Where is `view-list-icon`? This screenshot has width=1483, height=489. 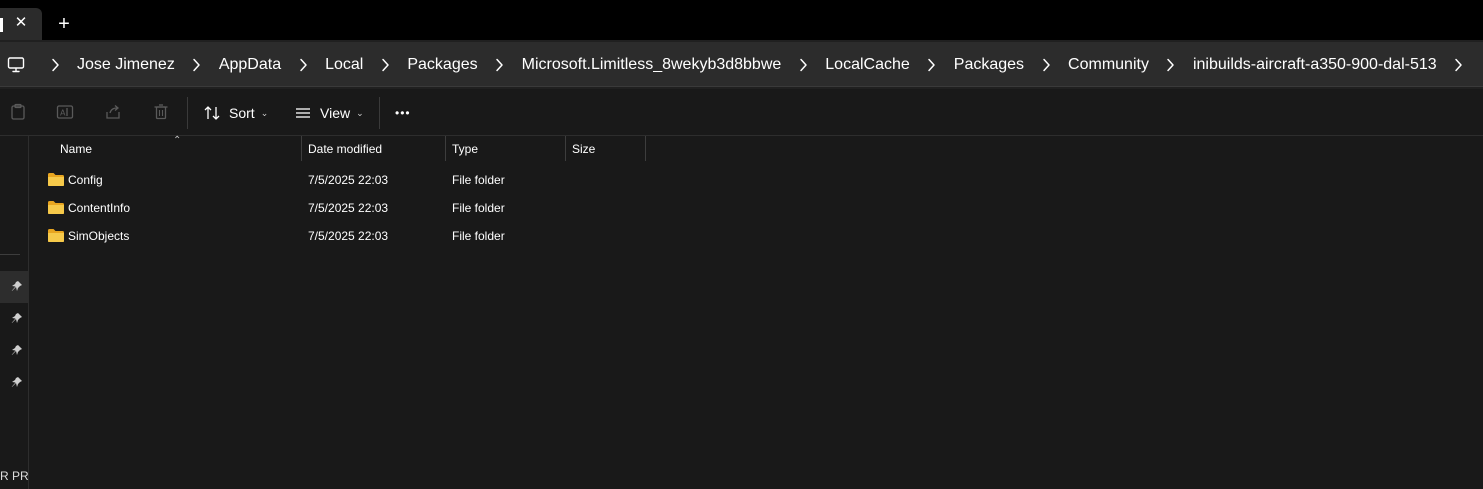 view-list-icon is located at coordinates (303, 113).